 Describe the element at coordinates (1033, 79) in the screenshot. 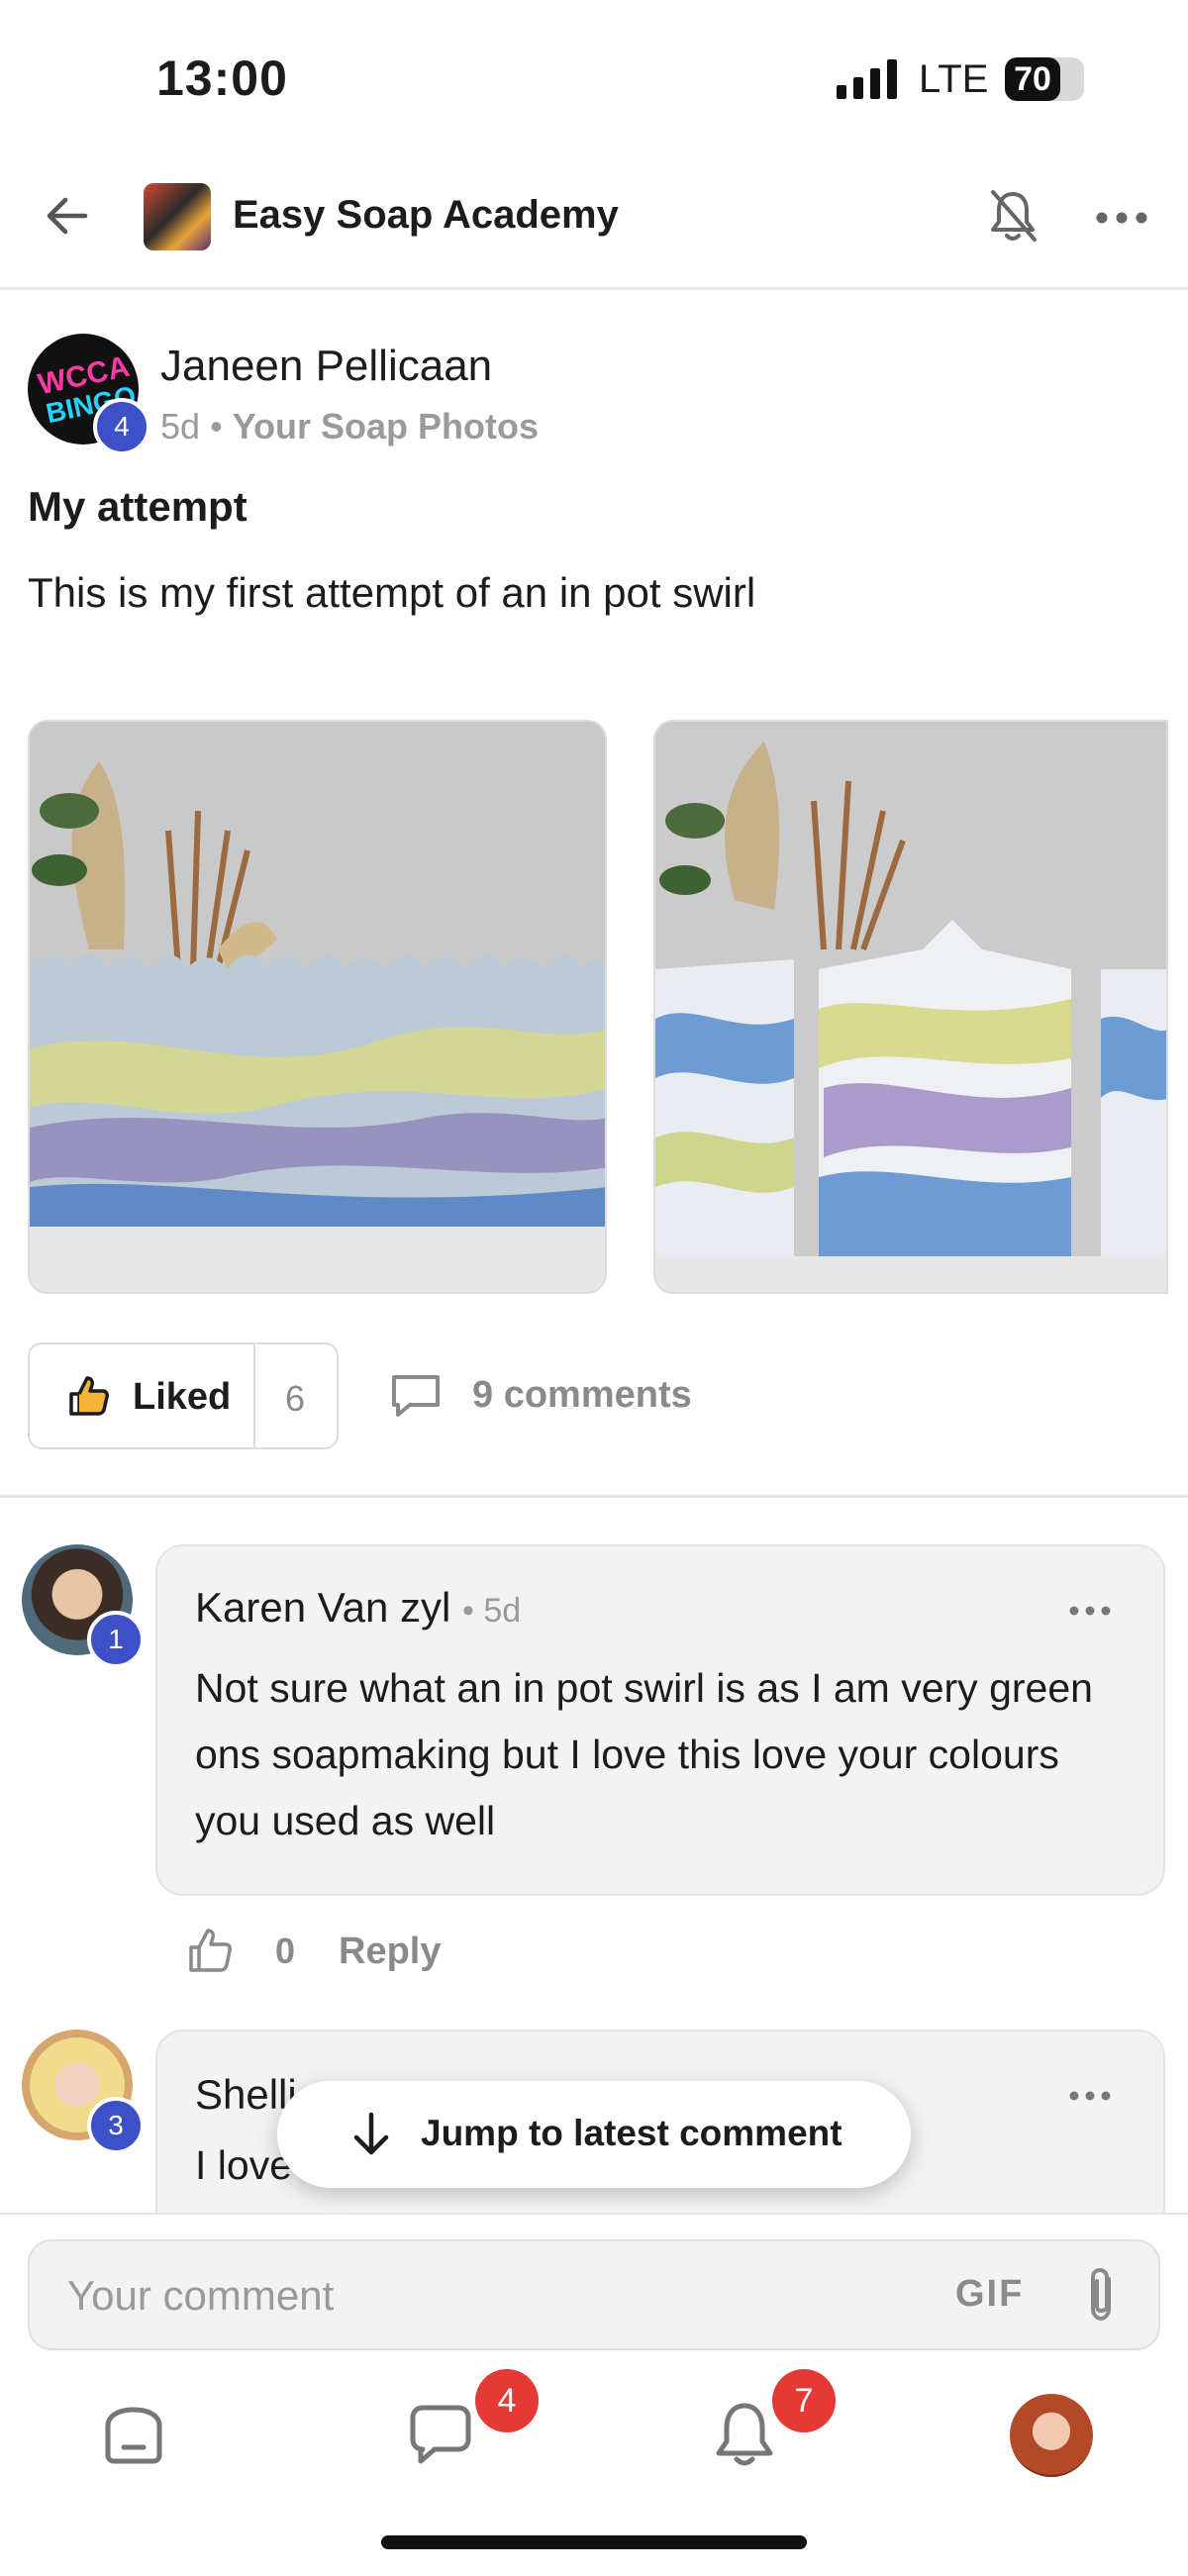

I see `battery-level: 70` at that location.